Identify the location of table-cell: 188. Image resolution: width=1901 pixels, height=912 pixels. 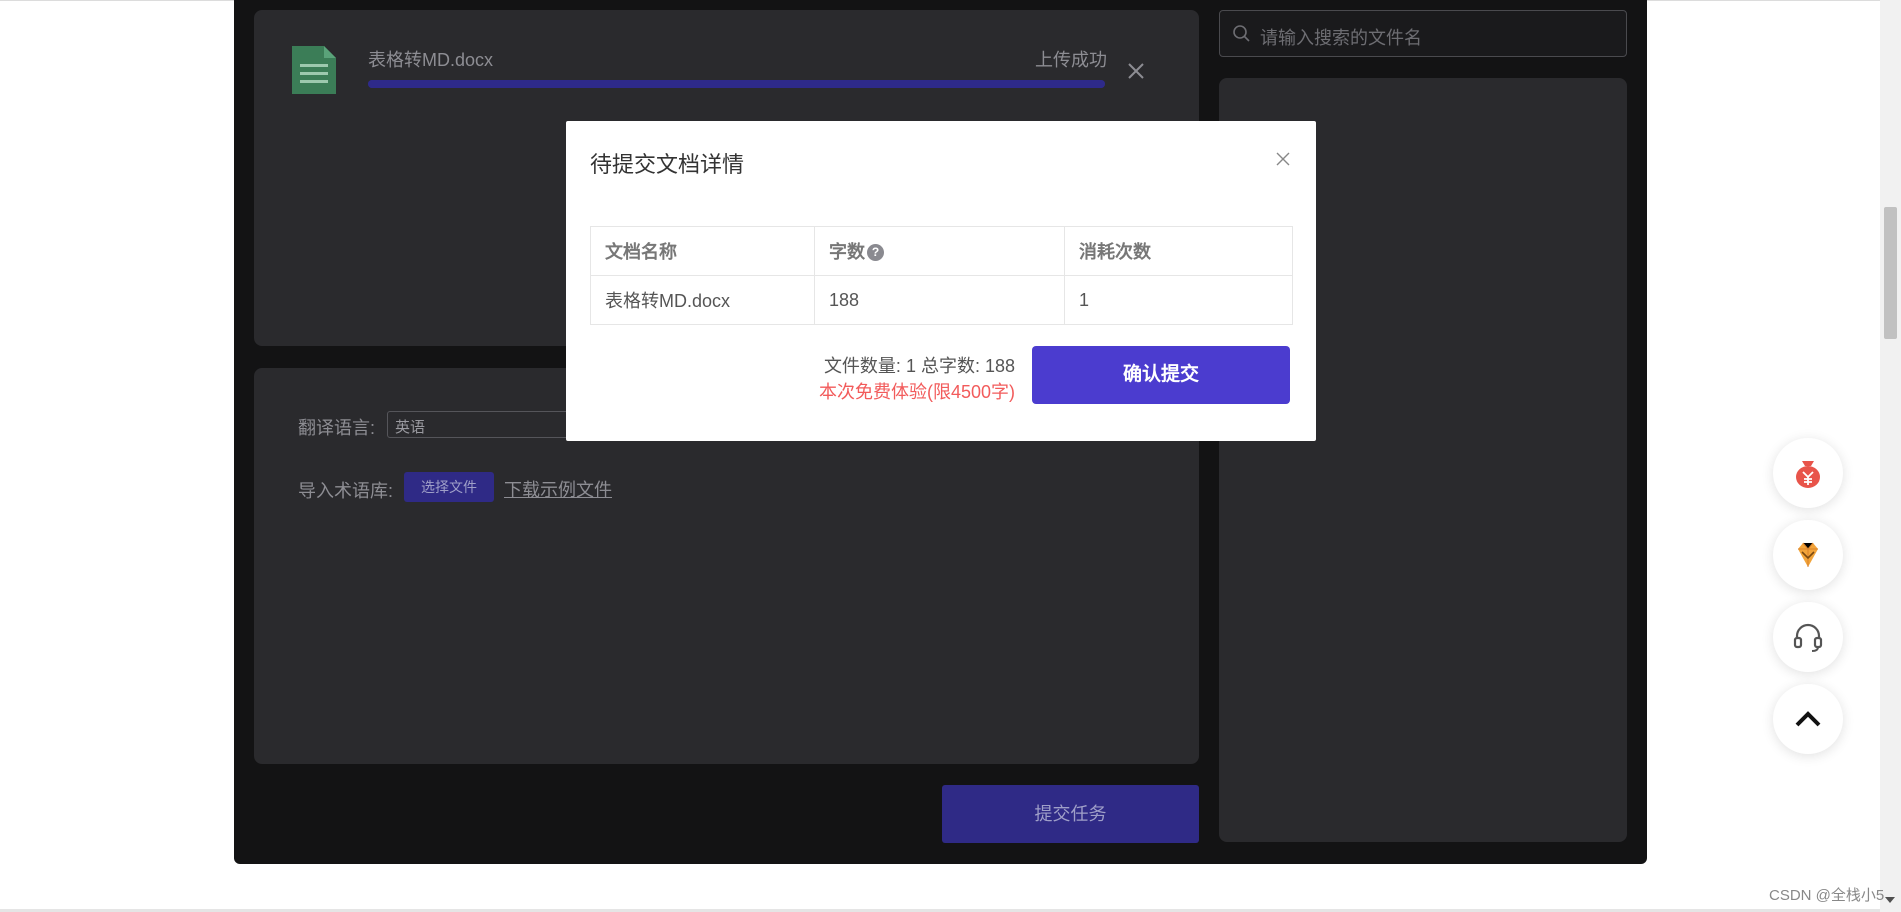
(939, 300).